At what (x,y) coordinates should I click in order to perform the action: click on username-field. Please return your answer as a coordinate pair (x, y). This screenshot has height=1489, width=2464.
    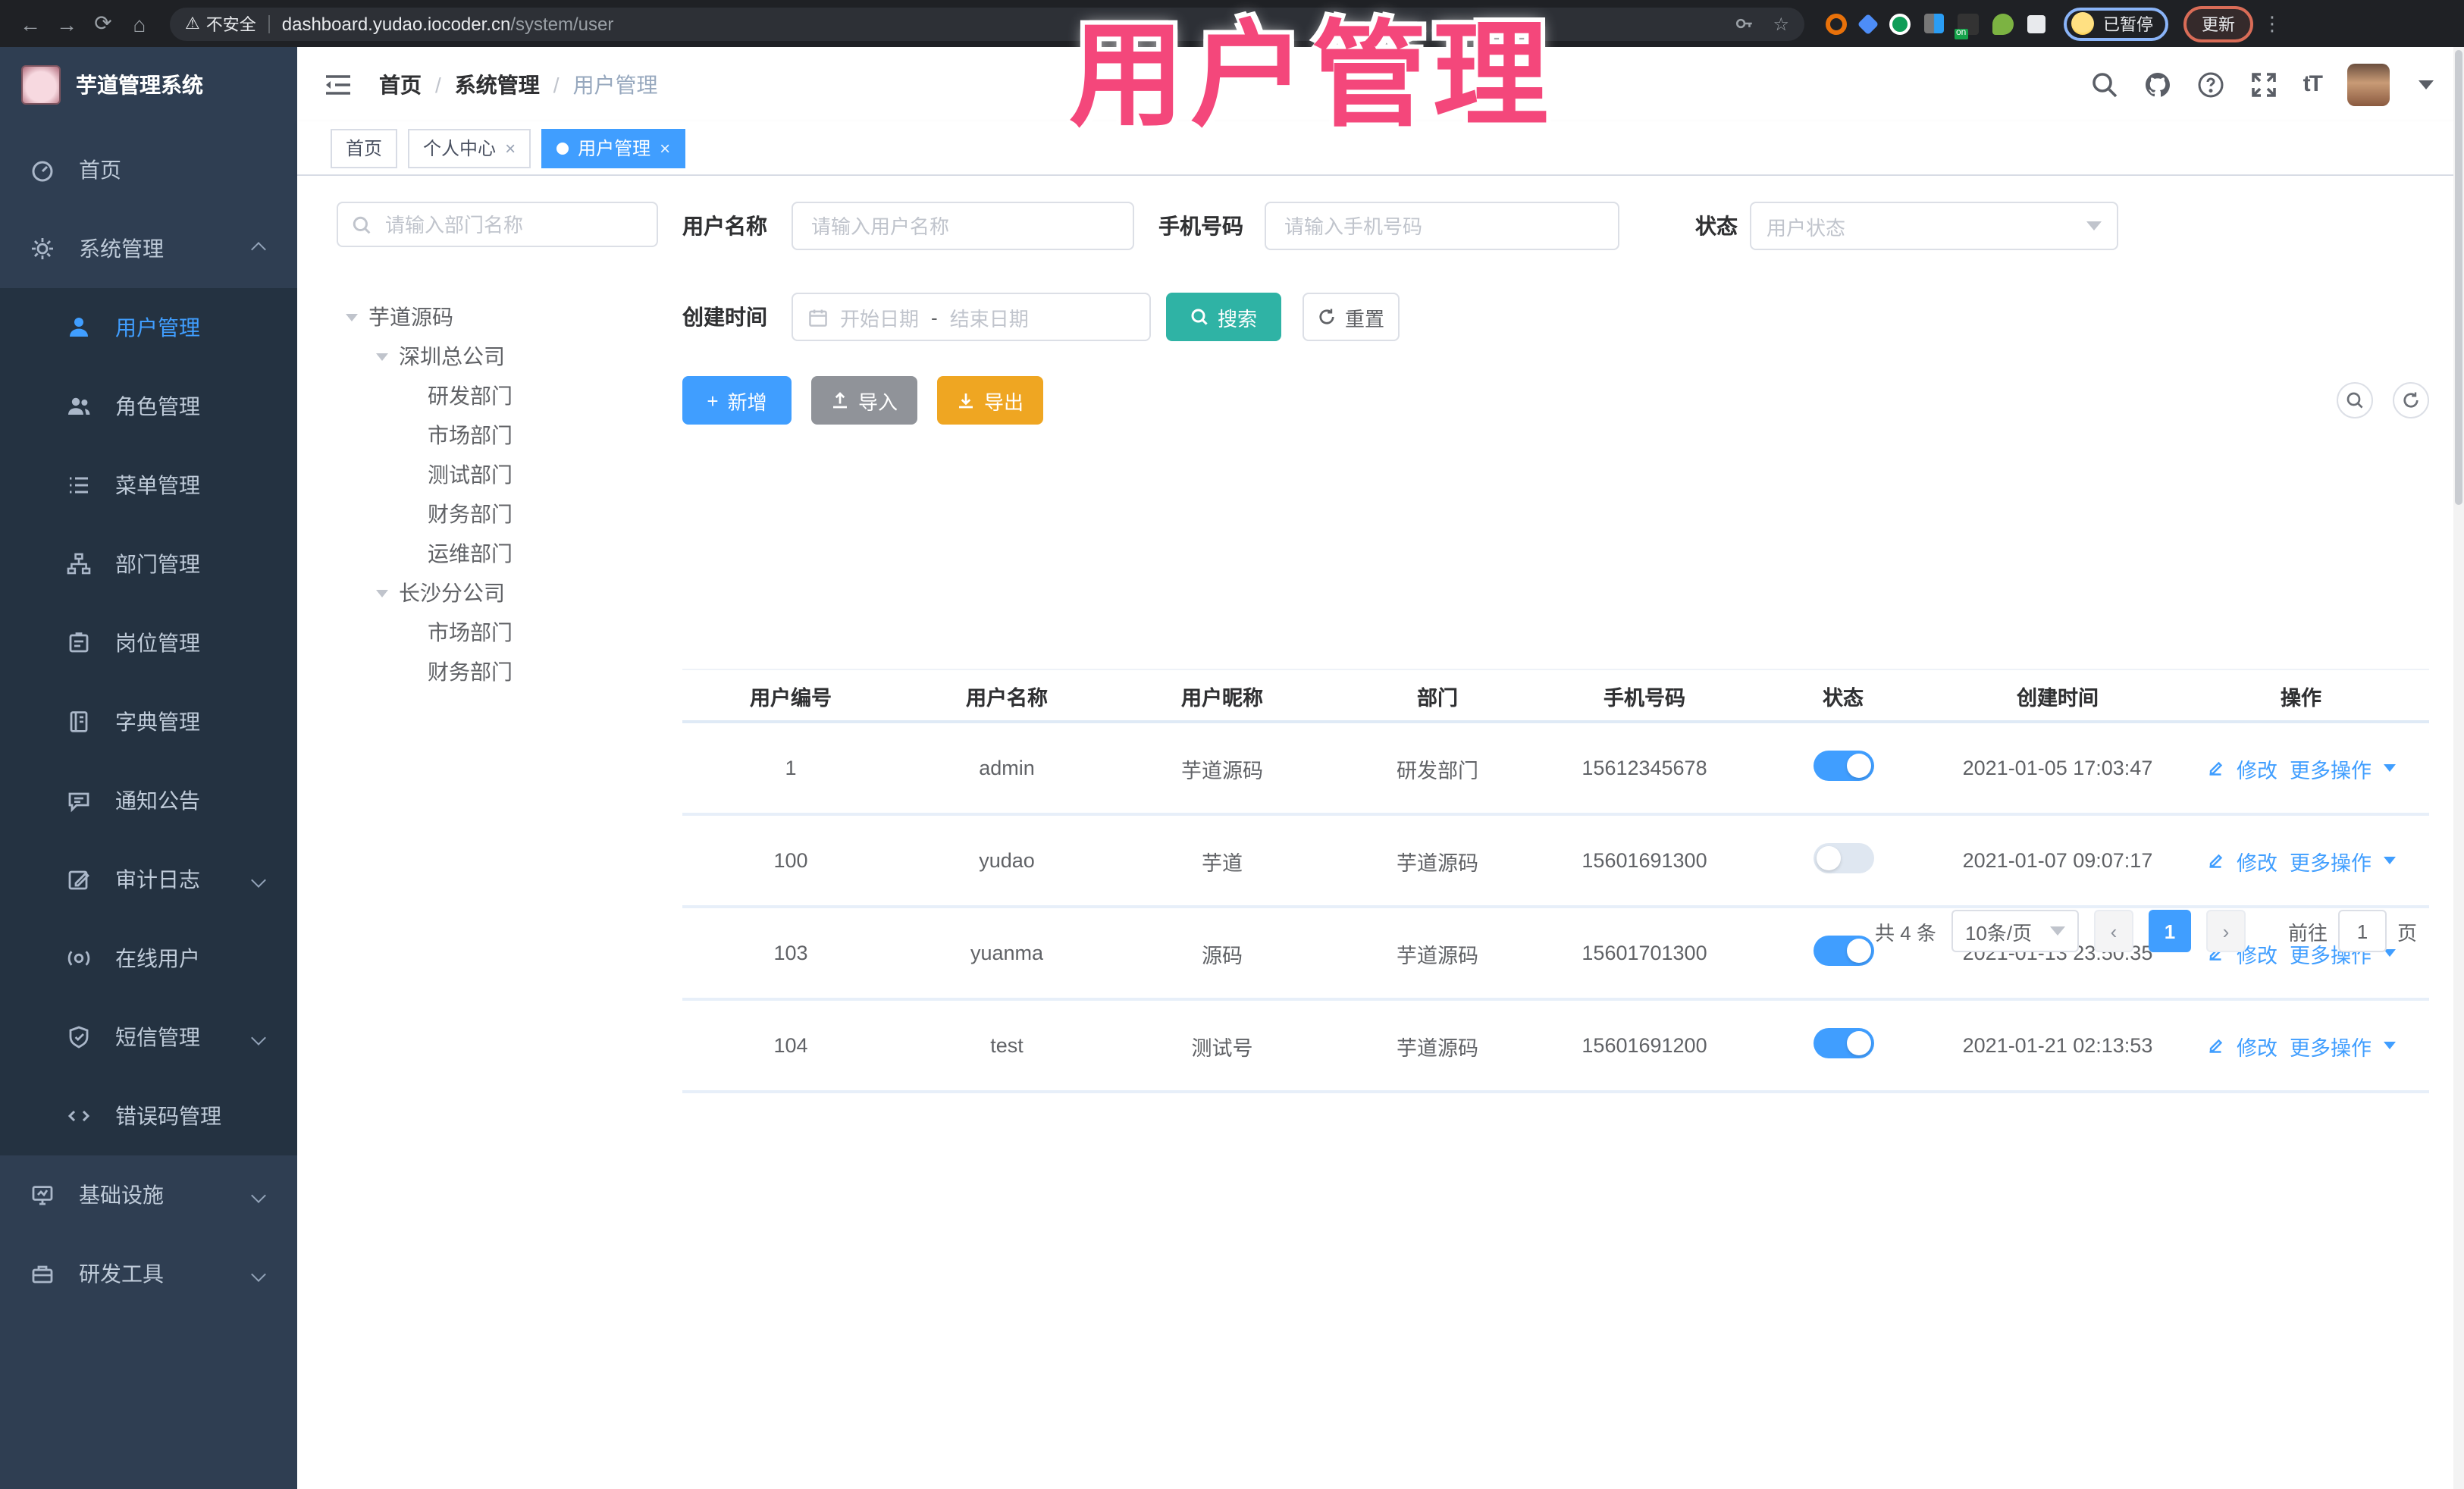
    Looking at the image, I should click on (963, 226).